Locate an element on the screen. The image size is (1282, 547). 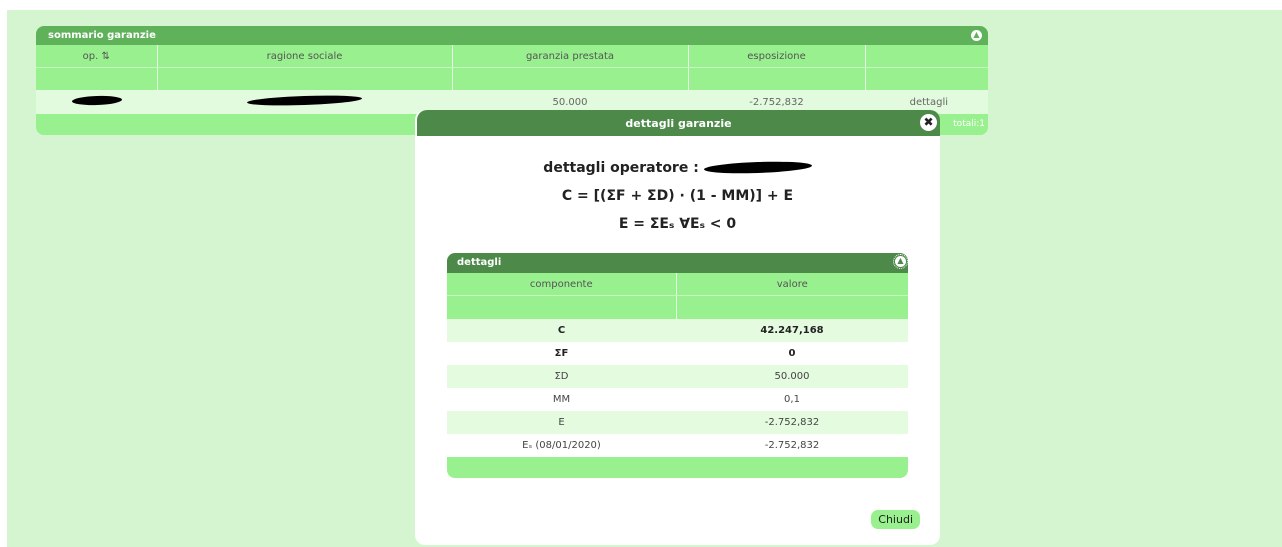
cell-valore: 0,1 is located at coordinates (792, 399).